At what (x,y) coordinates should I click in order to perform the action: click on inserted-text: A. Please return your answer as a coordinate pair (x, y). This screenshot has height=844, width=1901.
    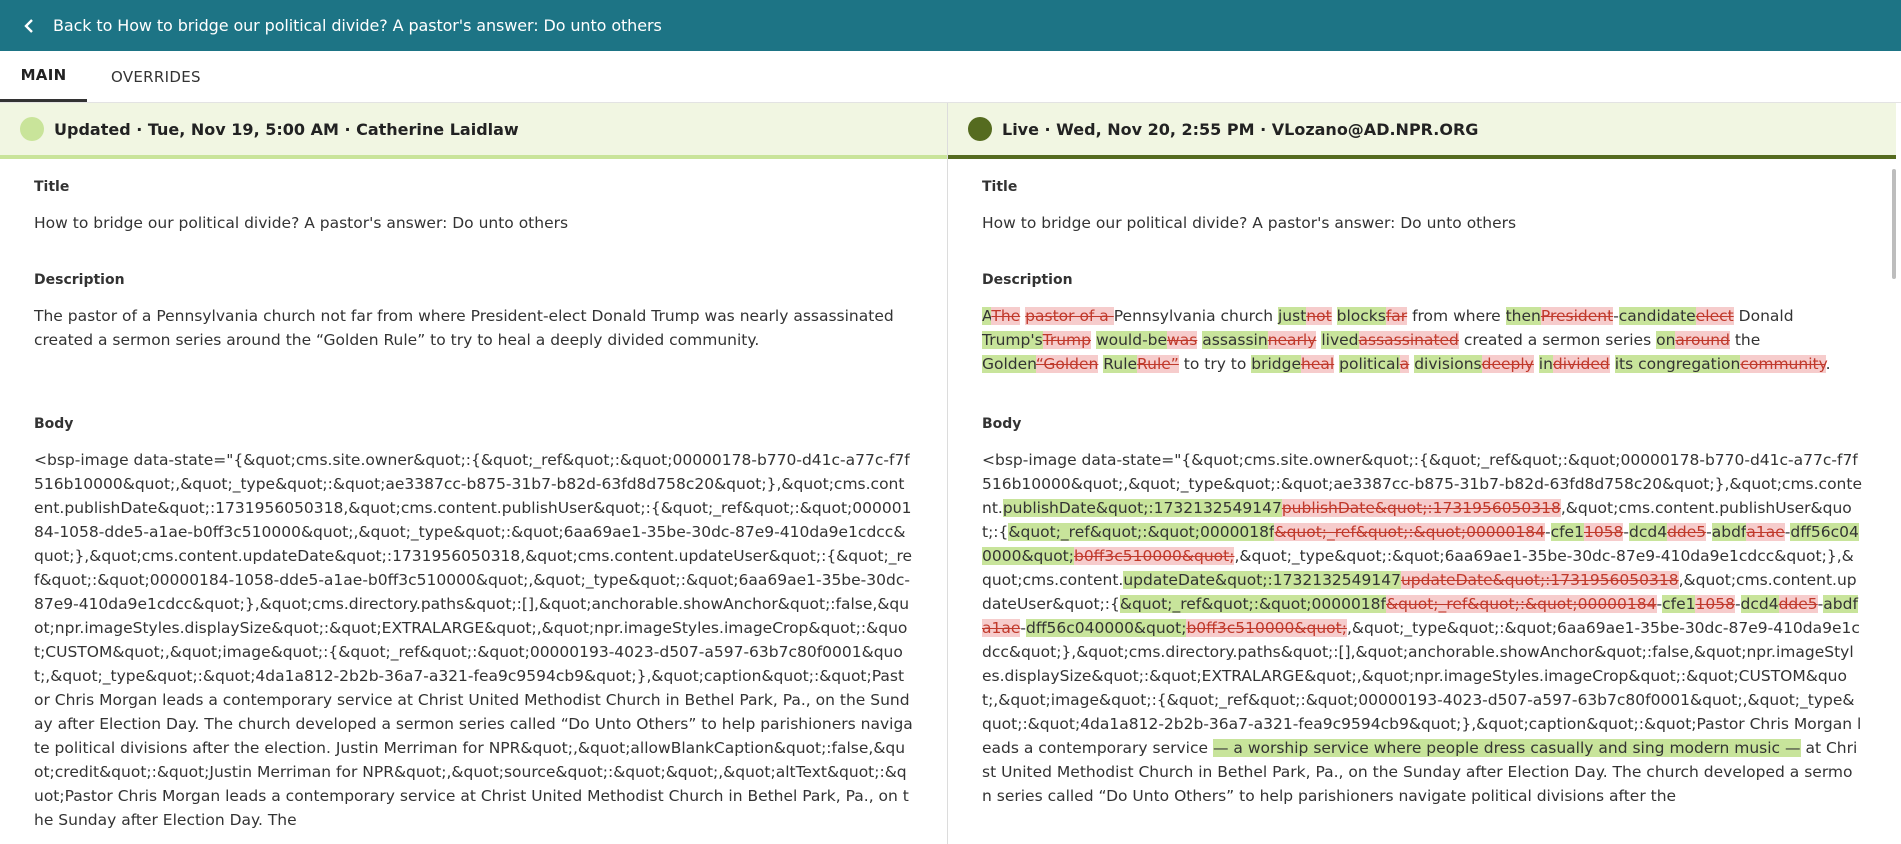
    Looking at the image, I should click on (987, 316).